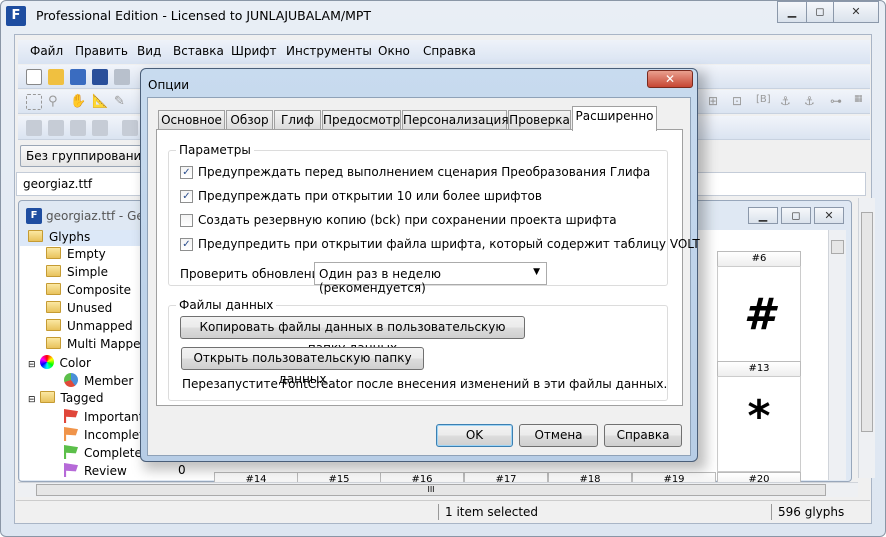 This screenshot has width=886, height=537. I want to click on anchor-lock-icon: ⚓, so click(812, 102).